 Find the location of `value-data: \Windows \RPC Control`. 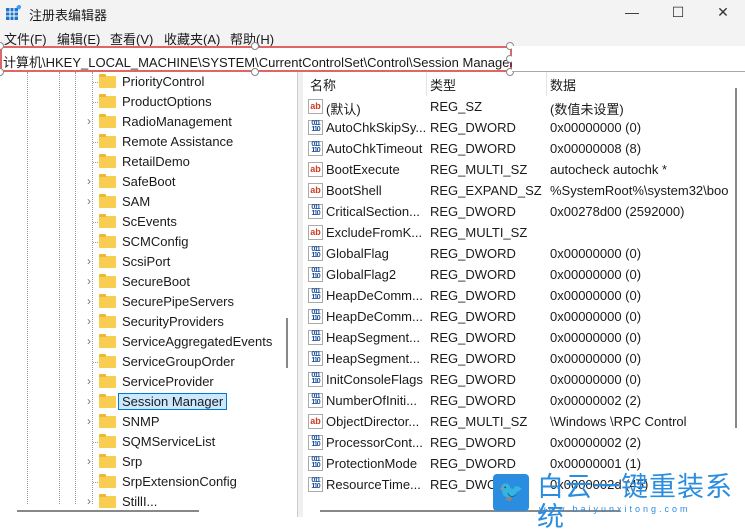

value-data: \Windows \RPC Control is located at coordinates (618, 421).